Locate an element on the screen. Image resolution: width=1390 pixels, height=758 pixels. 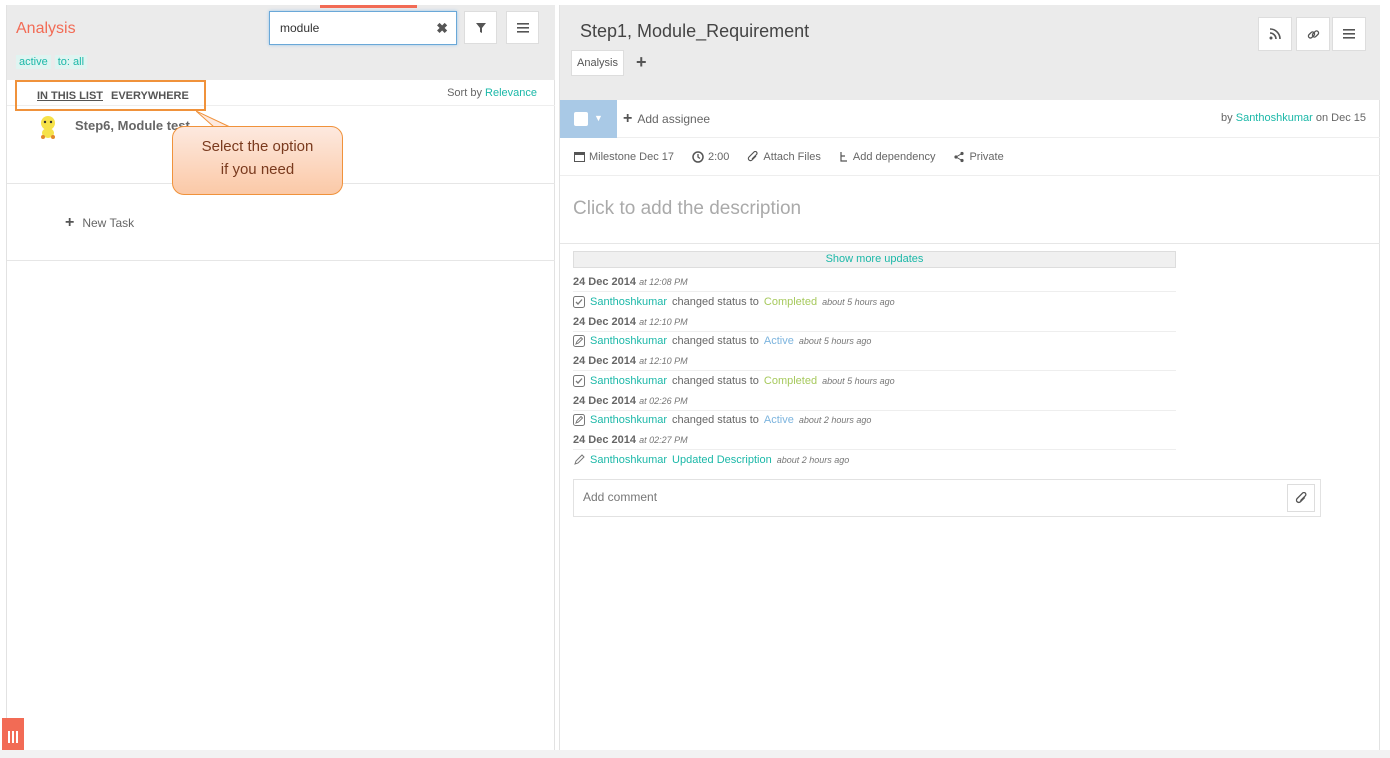
sort-label: Sort by is located at coordinates (464, 93).